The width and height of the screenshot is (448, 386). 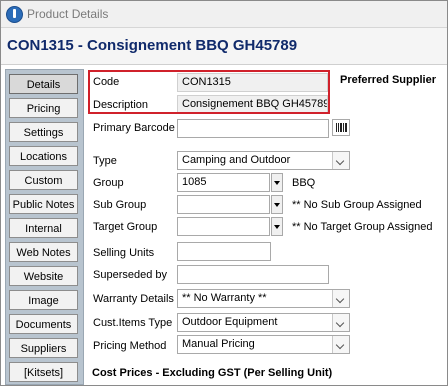 I want to click on heading-bar: CON1315 - Consignement BBQ GH45789, so click(x=224, y=46).